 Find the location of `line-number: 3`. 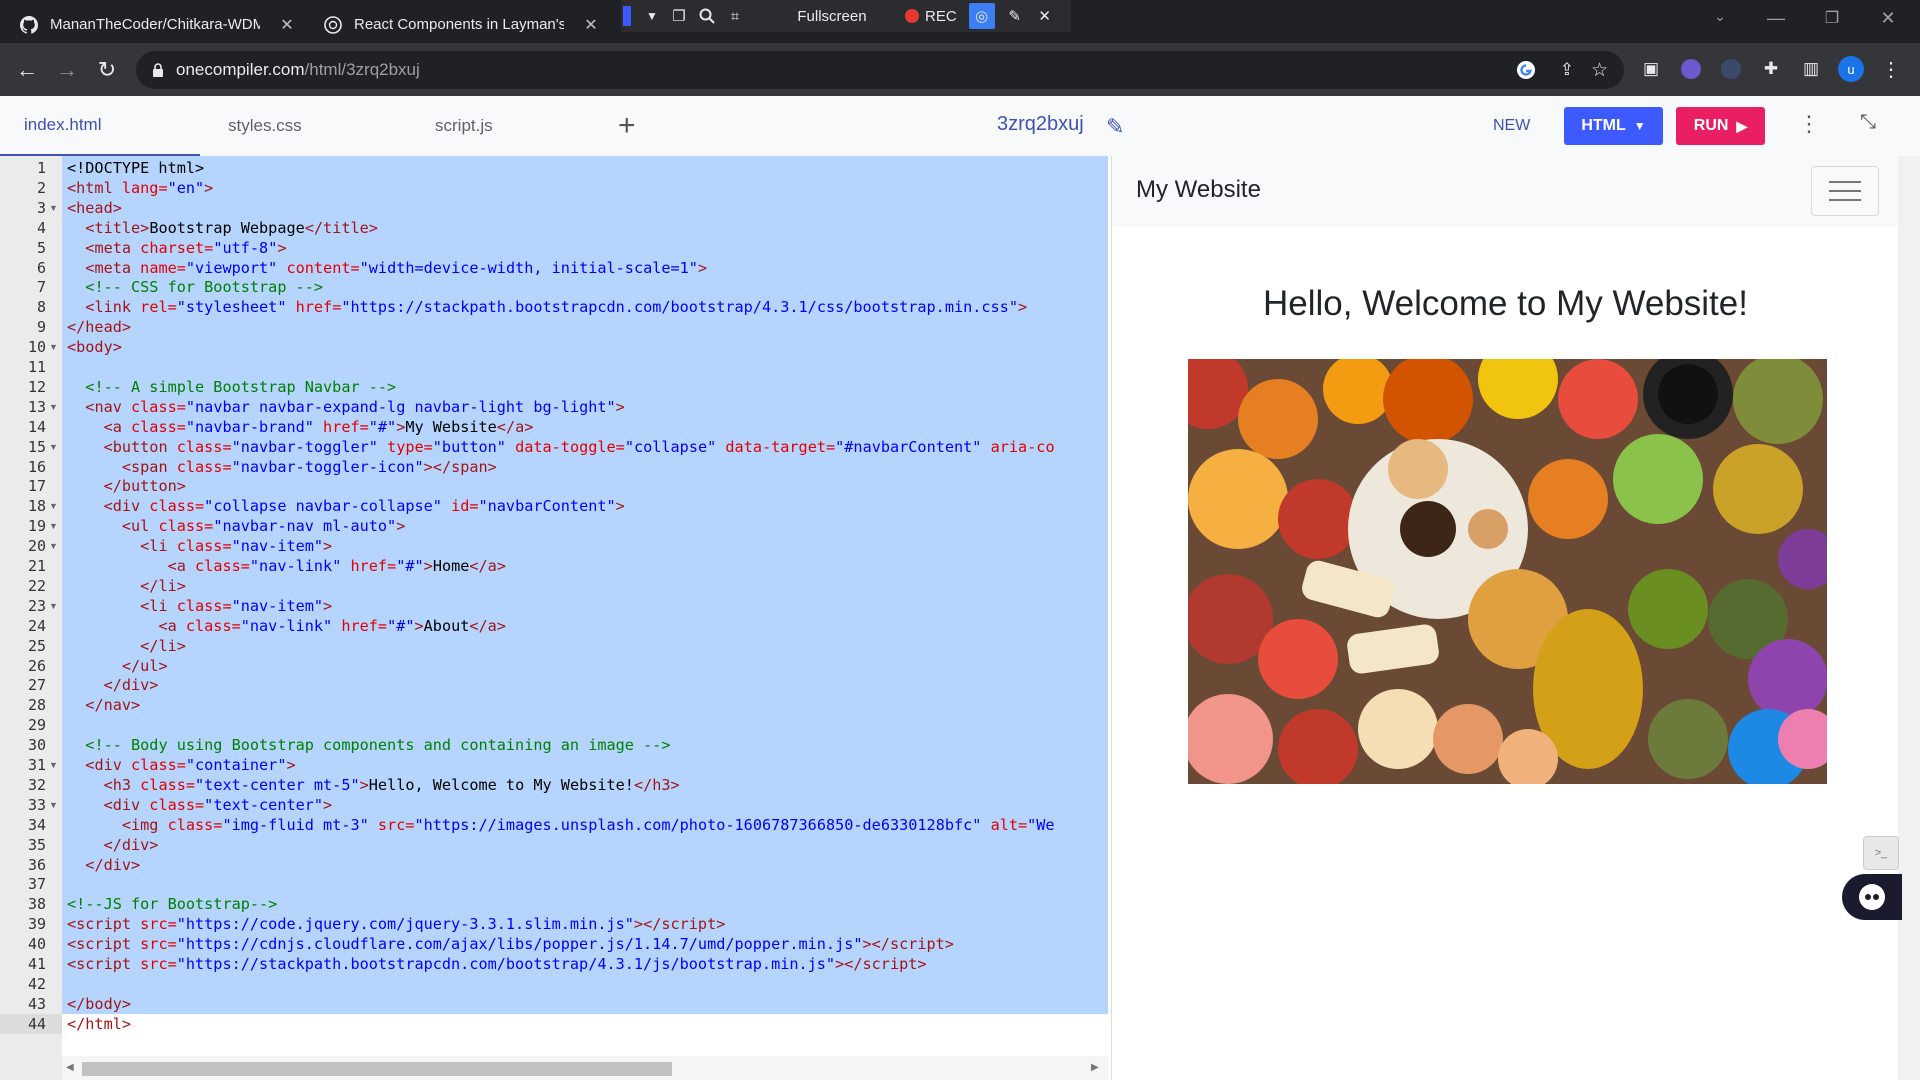

line-number: 3 is located at coordinates (41, 207).